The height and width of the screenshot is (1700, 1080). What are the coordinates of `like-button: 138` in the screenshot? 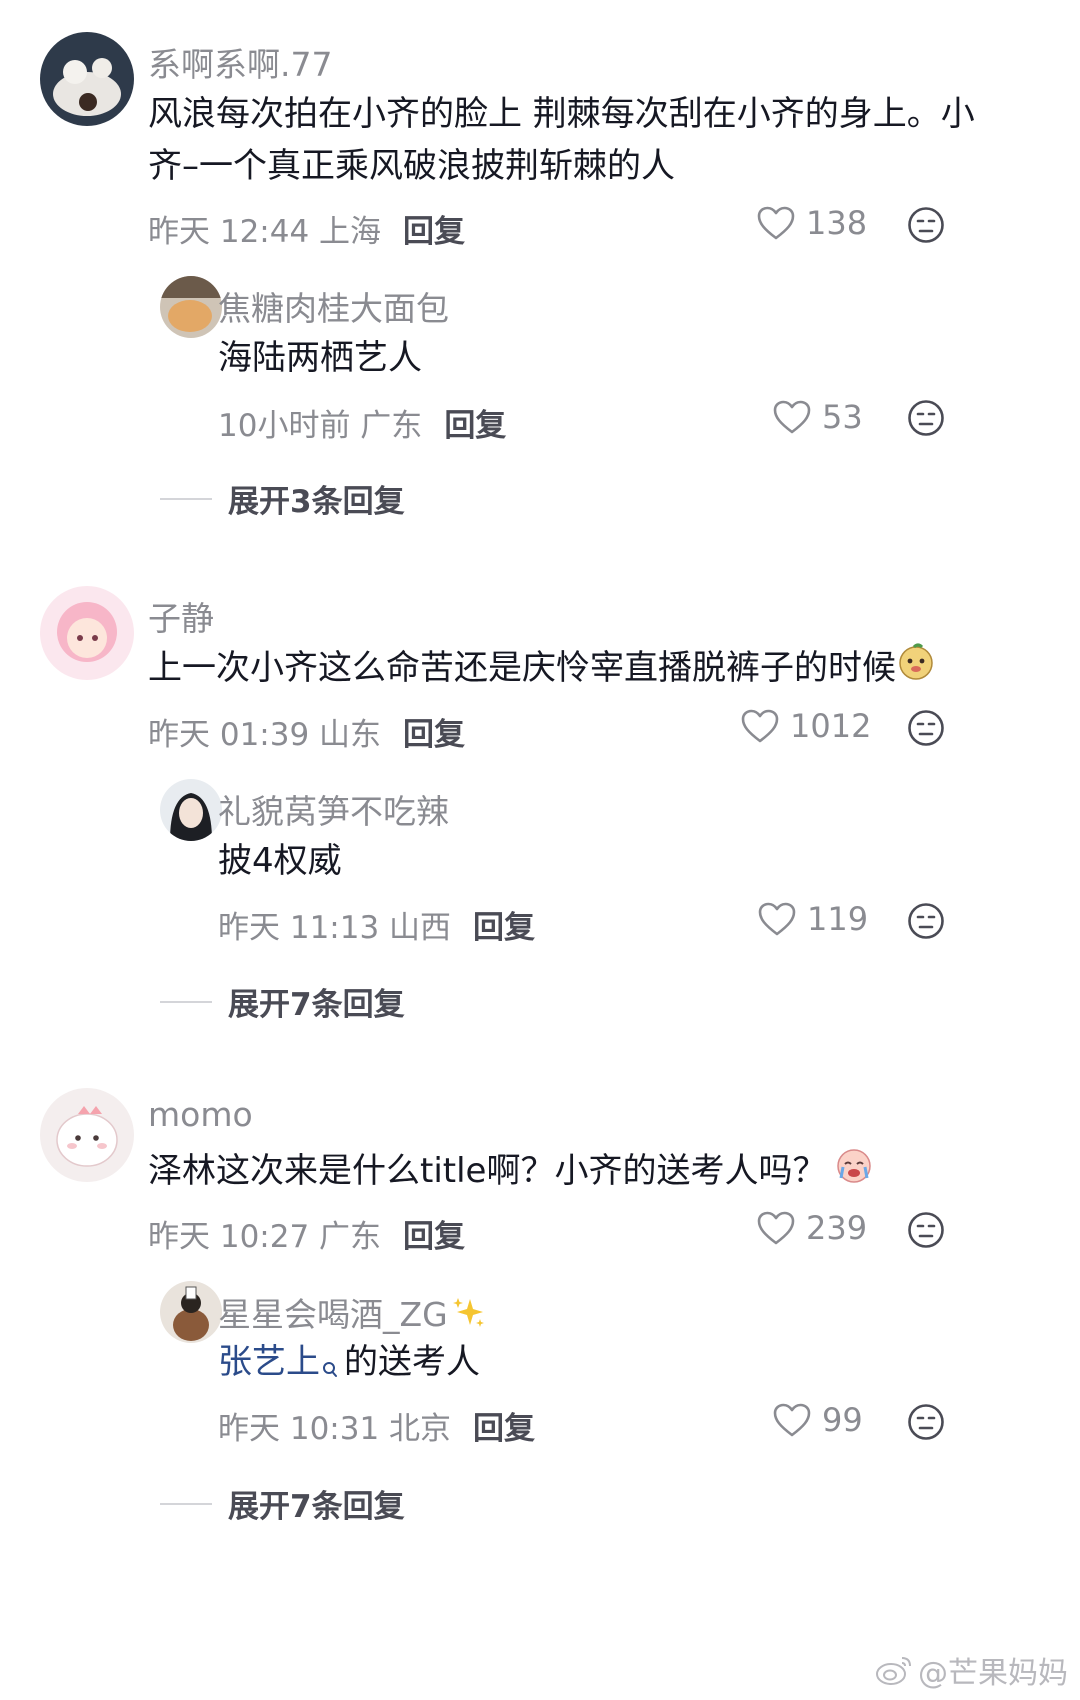 It's located at (811, 223).